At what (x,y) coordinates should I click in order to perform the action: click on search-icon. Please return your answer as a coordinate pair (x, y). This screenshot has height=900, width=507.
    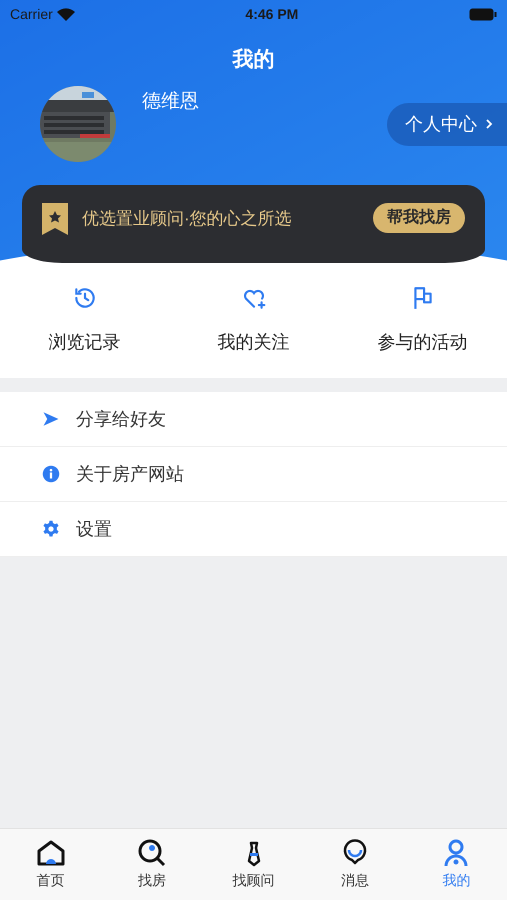
    Looking at the image, I should click on (152, 853).